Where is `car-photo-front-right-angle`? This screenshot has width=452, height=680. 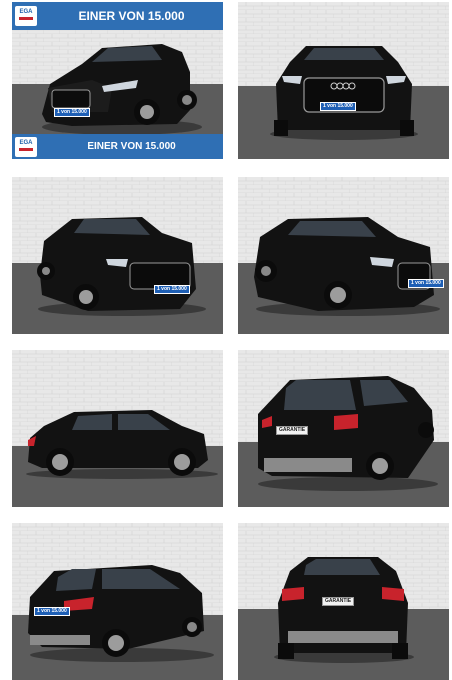 car-photo-front-right-angle is located at coordinates (343, 255).